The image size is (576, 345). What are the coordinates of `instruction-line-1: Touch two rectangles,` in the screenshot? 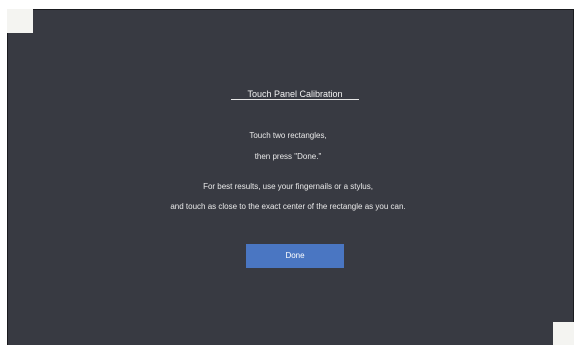 It's located at (288, 135).